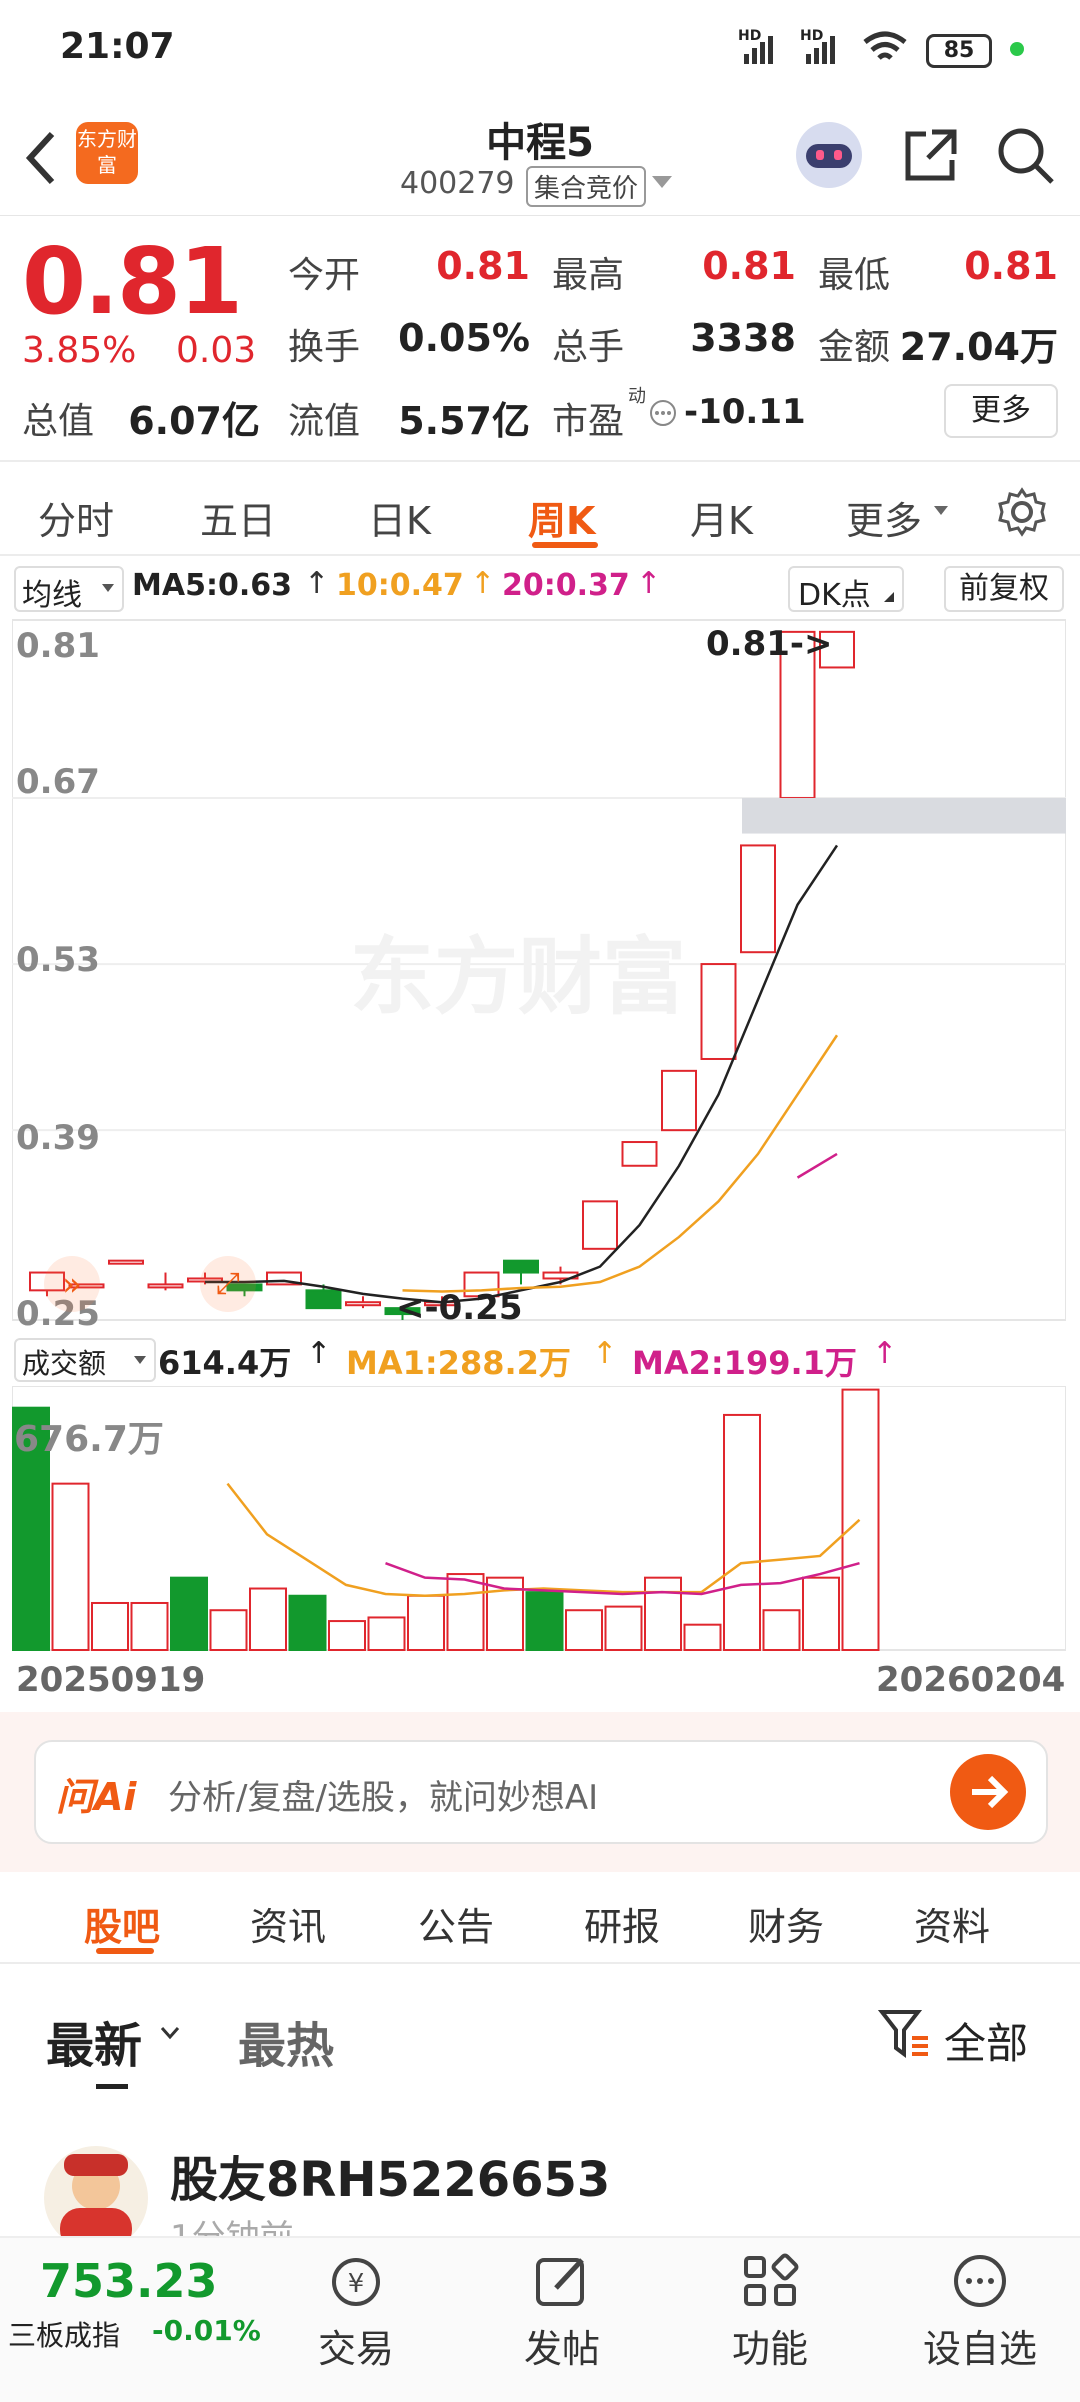 This screenshot has width=1080, height=2402. Describe the element at coordinates (58, 1138) in the screenshot. I see `y-label-039: 0.39` at that location.